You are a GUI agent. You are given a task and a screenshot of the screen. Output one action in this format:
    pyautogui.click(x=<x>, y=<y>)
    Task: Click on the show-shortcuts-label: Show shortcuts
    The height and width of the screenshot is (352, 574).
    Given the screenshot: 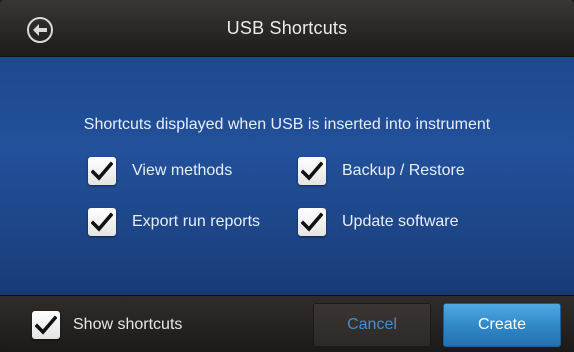 What is the action you would take?
    pyautogui.click(x=128, y=324)
    